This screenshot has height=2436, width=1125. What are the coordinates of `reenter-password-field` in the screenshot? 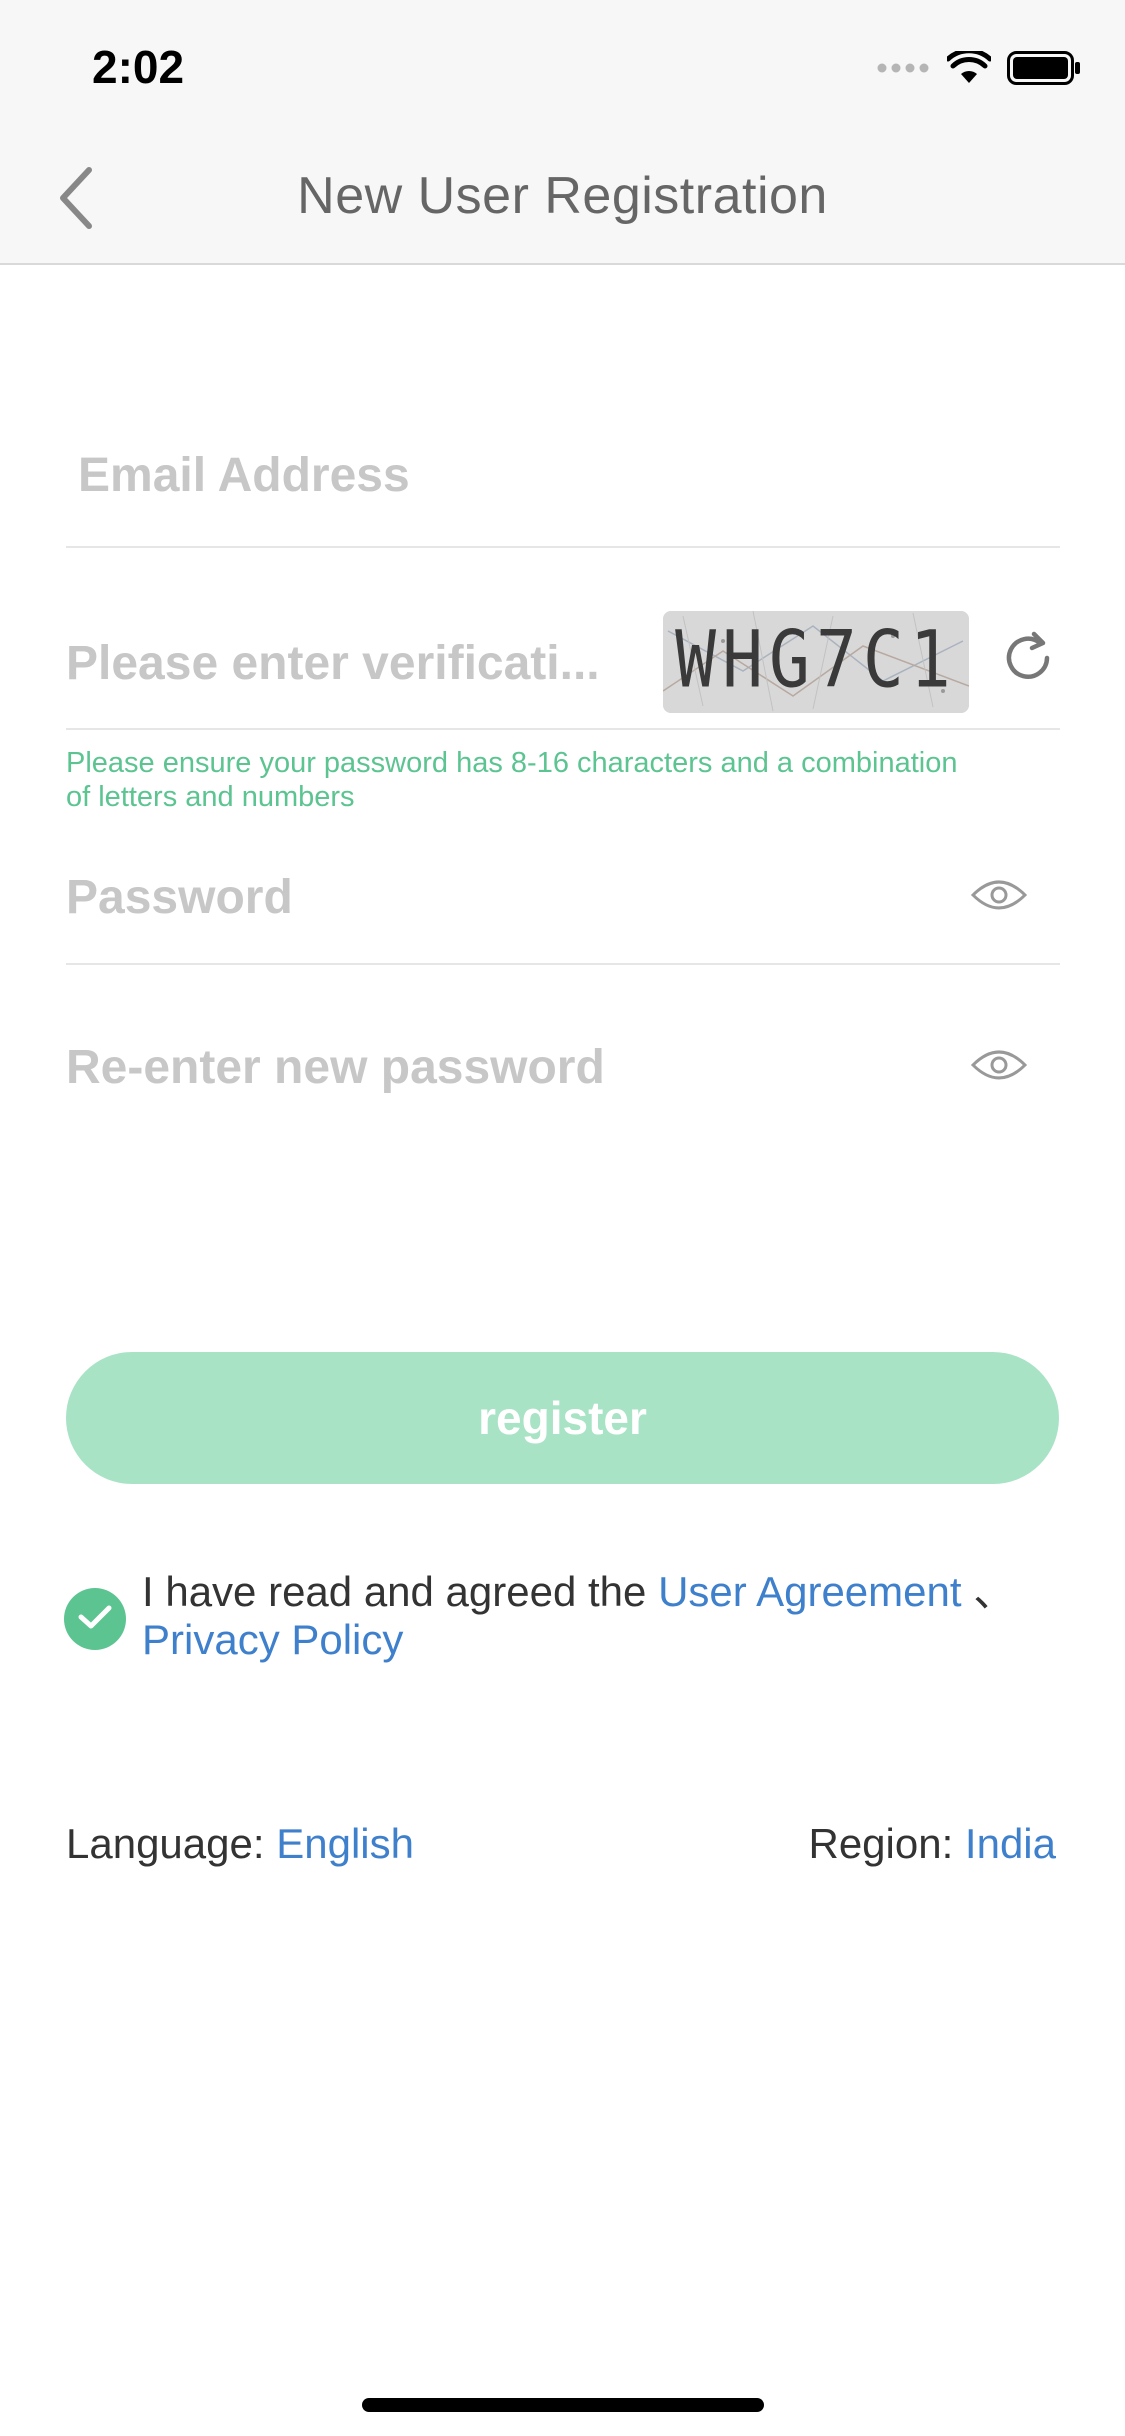 It's located at (506, 1067).